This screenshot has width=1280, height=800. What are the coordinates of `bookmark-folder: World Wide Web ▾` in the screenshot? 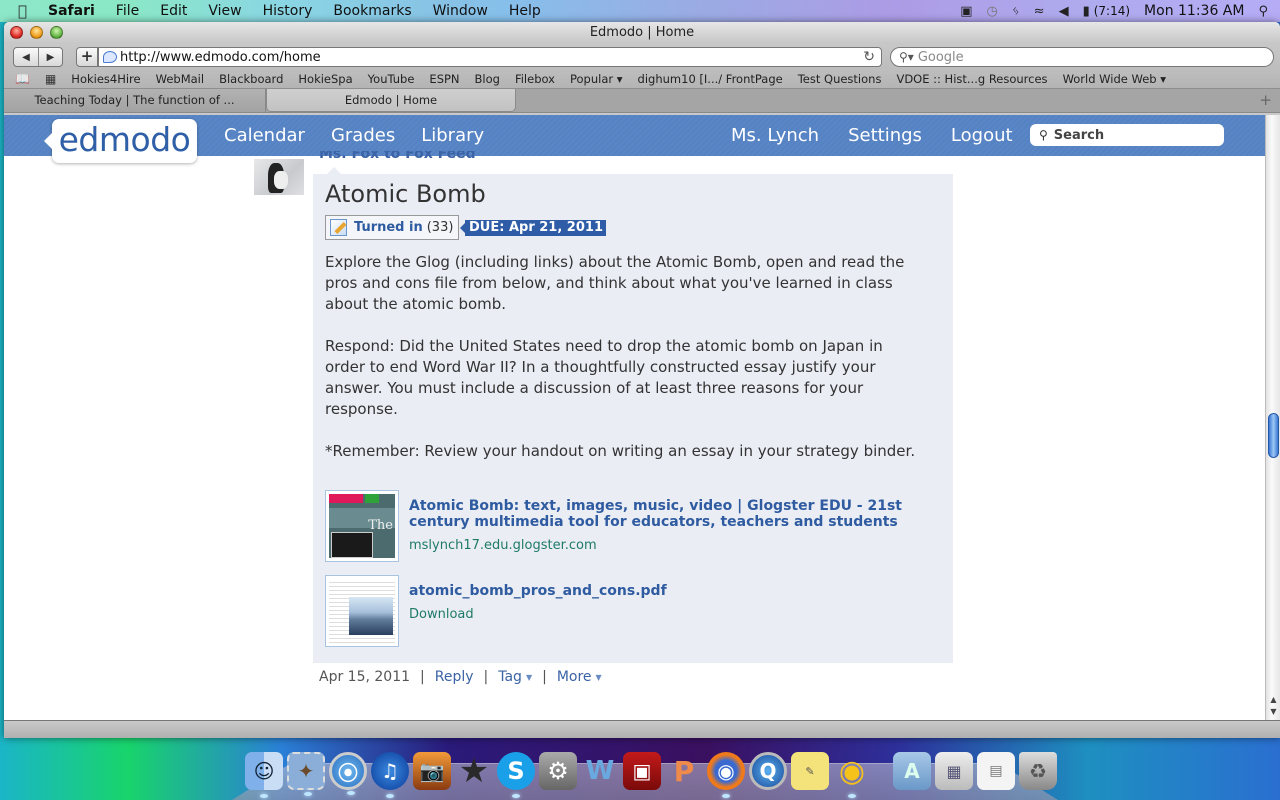 It's located at (1114, 79).